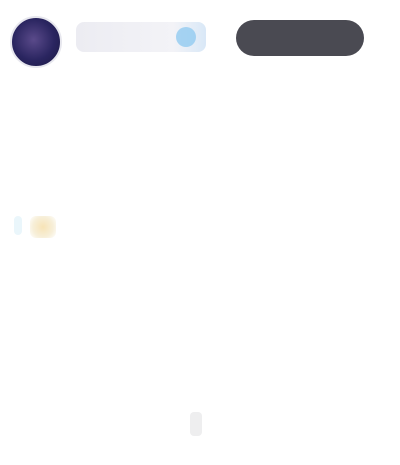  I want to click on follow-button, so click(300, 38).